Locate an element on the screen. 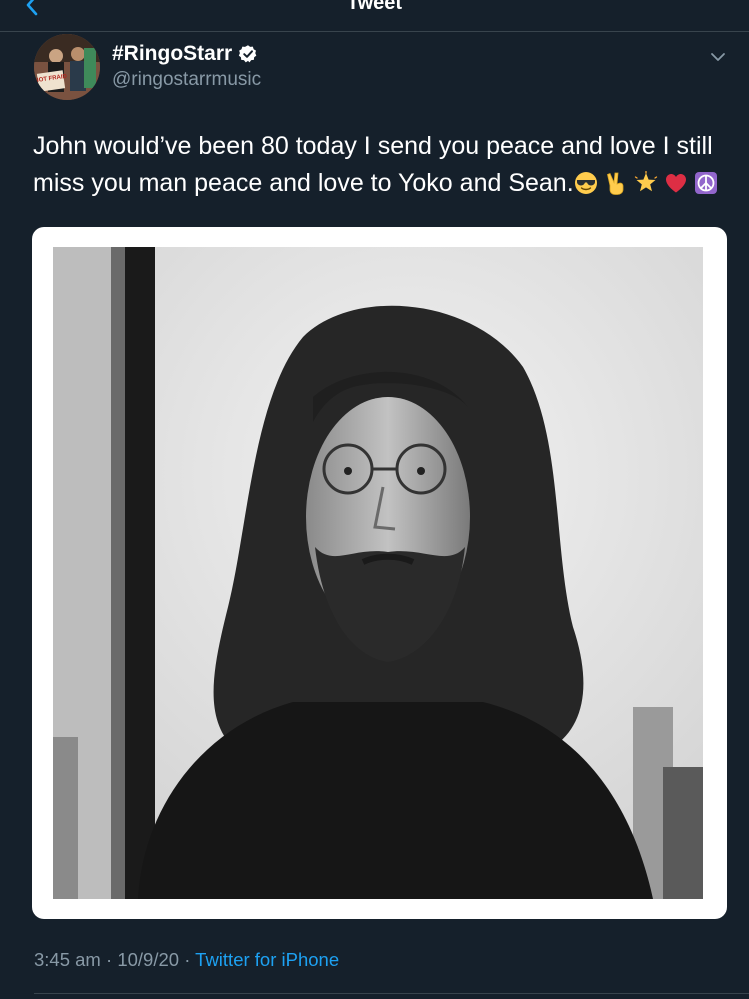  victory-hand-icon is located at coordinates (615, 183).